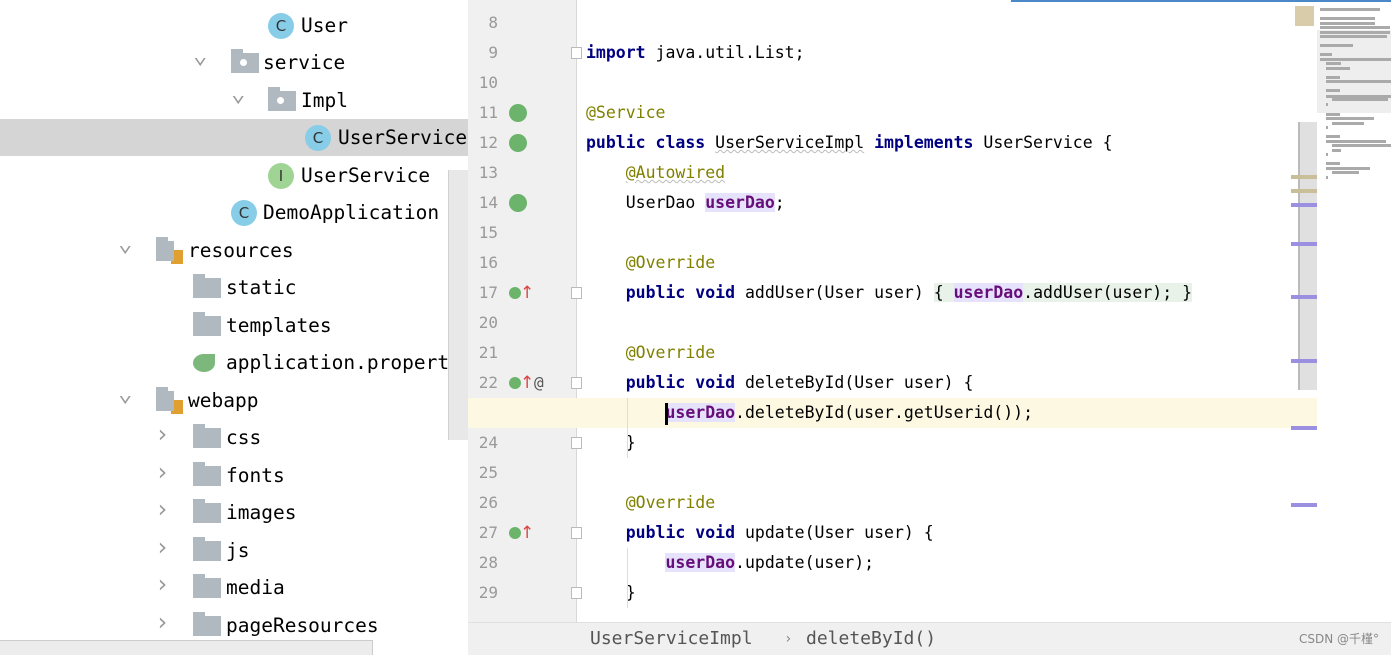 The height and width of the screenshot is (655, 1391). I want to click on code-token: implements, so click(924, 142).